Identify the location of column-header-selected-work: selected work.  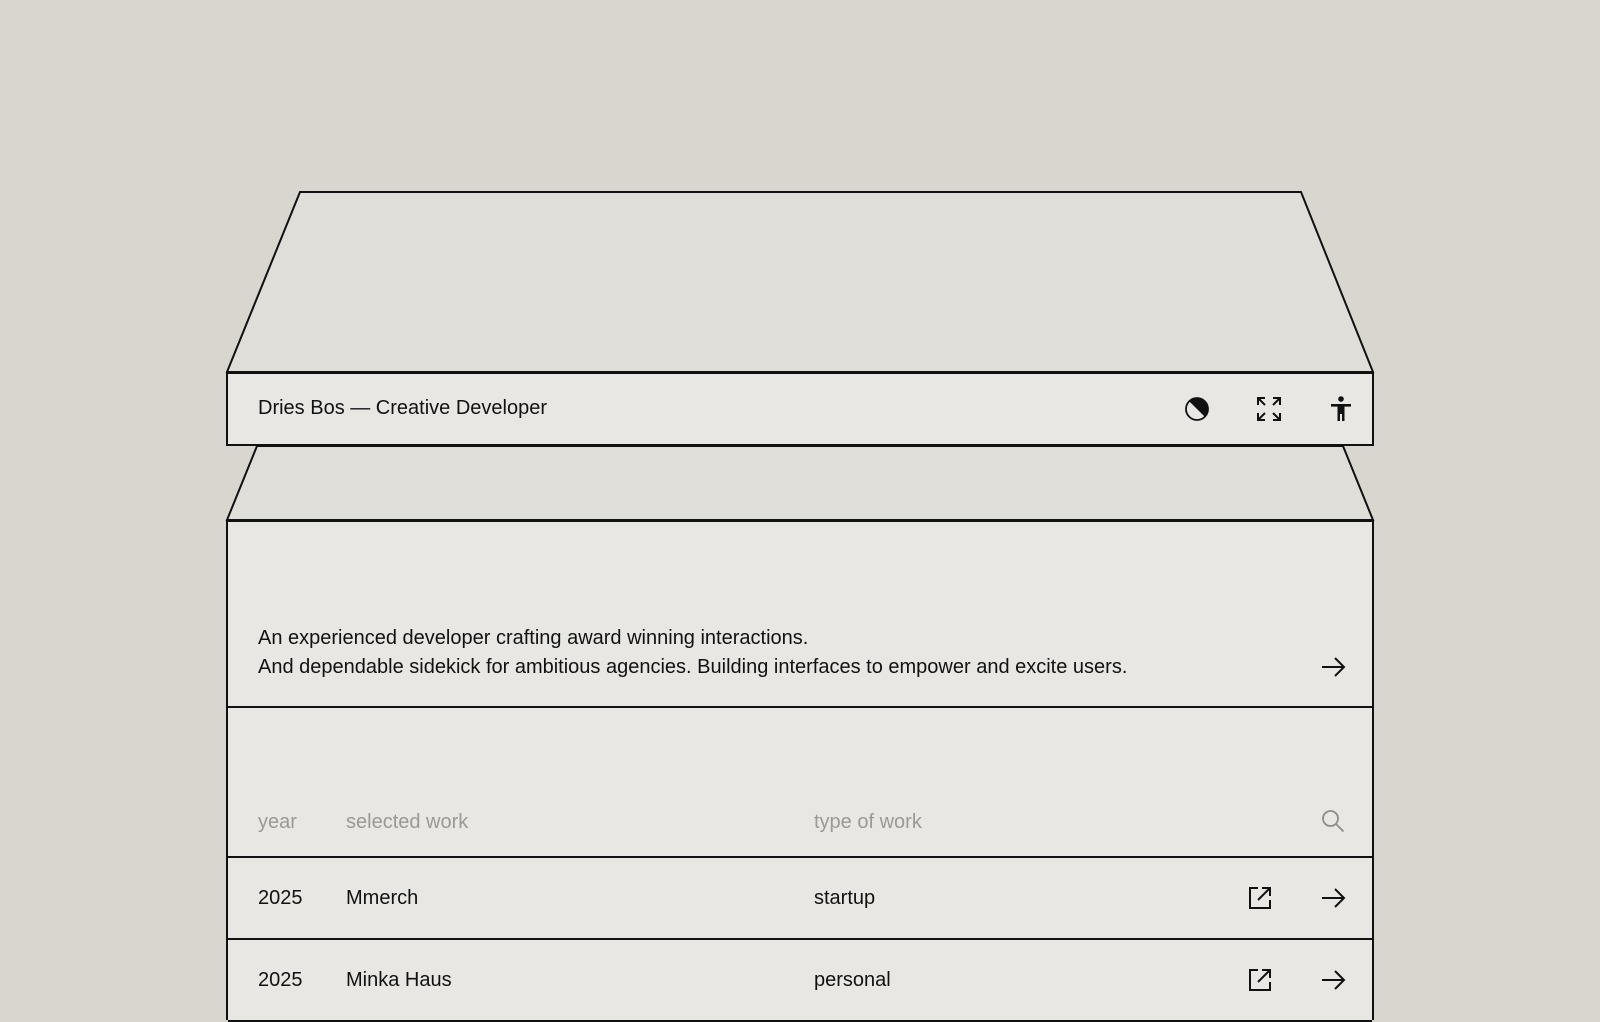
(407, 822).